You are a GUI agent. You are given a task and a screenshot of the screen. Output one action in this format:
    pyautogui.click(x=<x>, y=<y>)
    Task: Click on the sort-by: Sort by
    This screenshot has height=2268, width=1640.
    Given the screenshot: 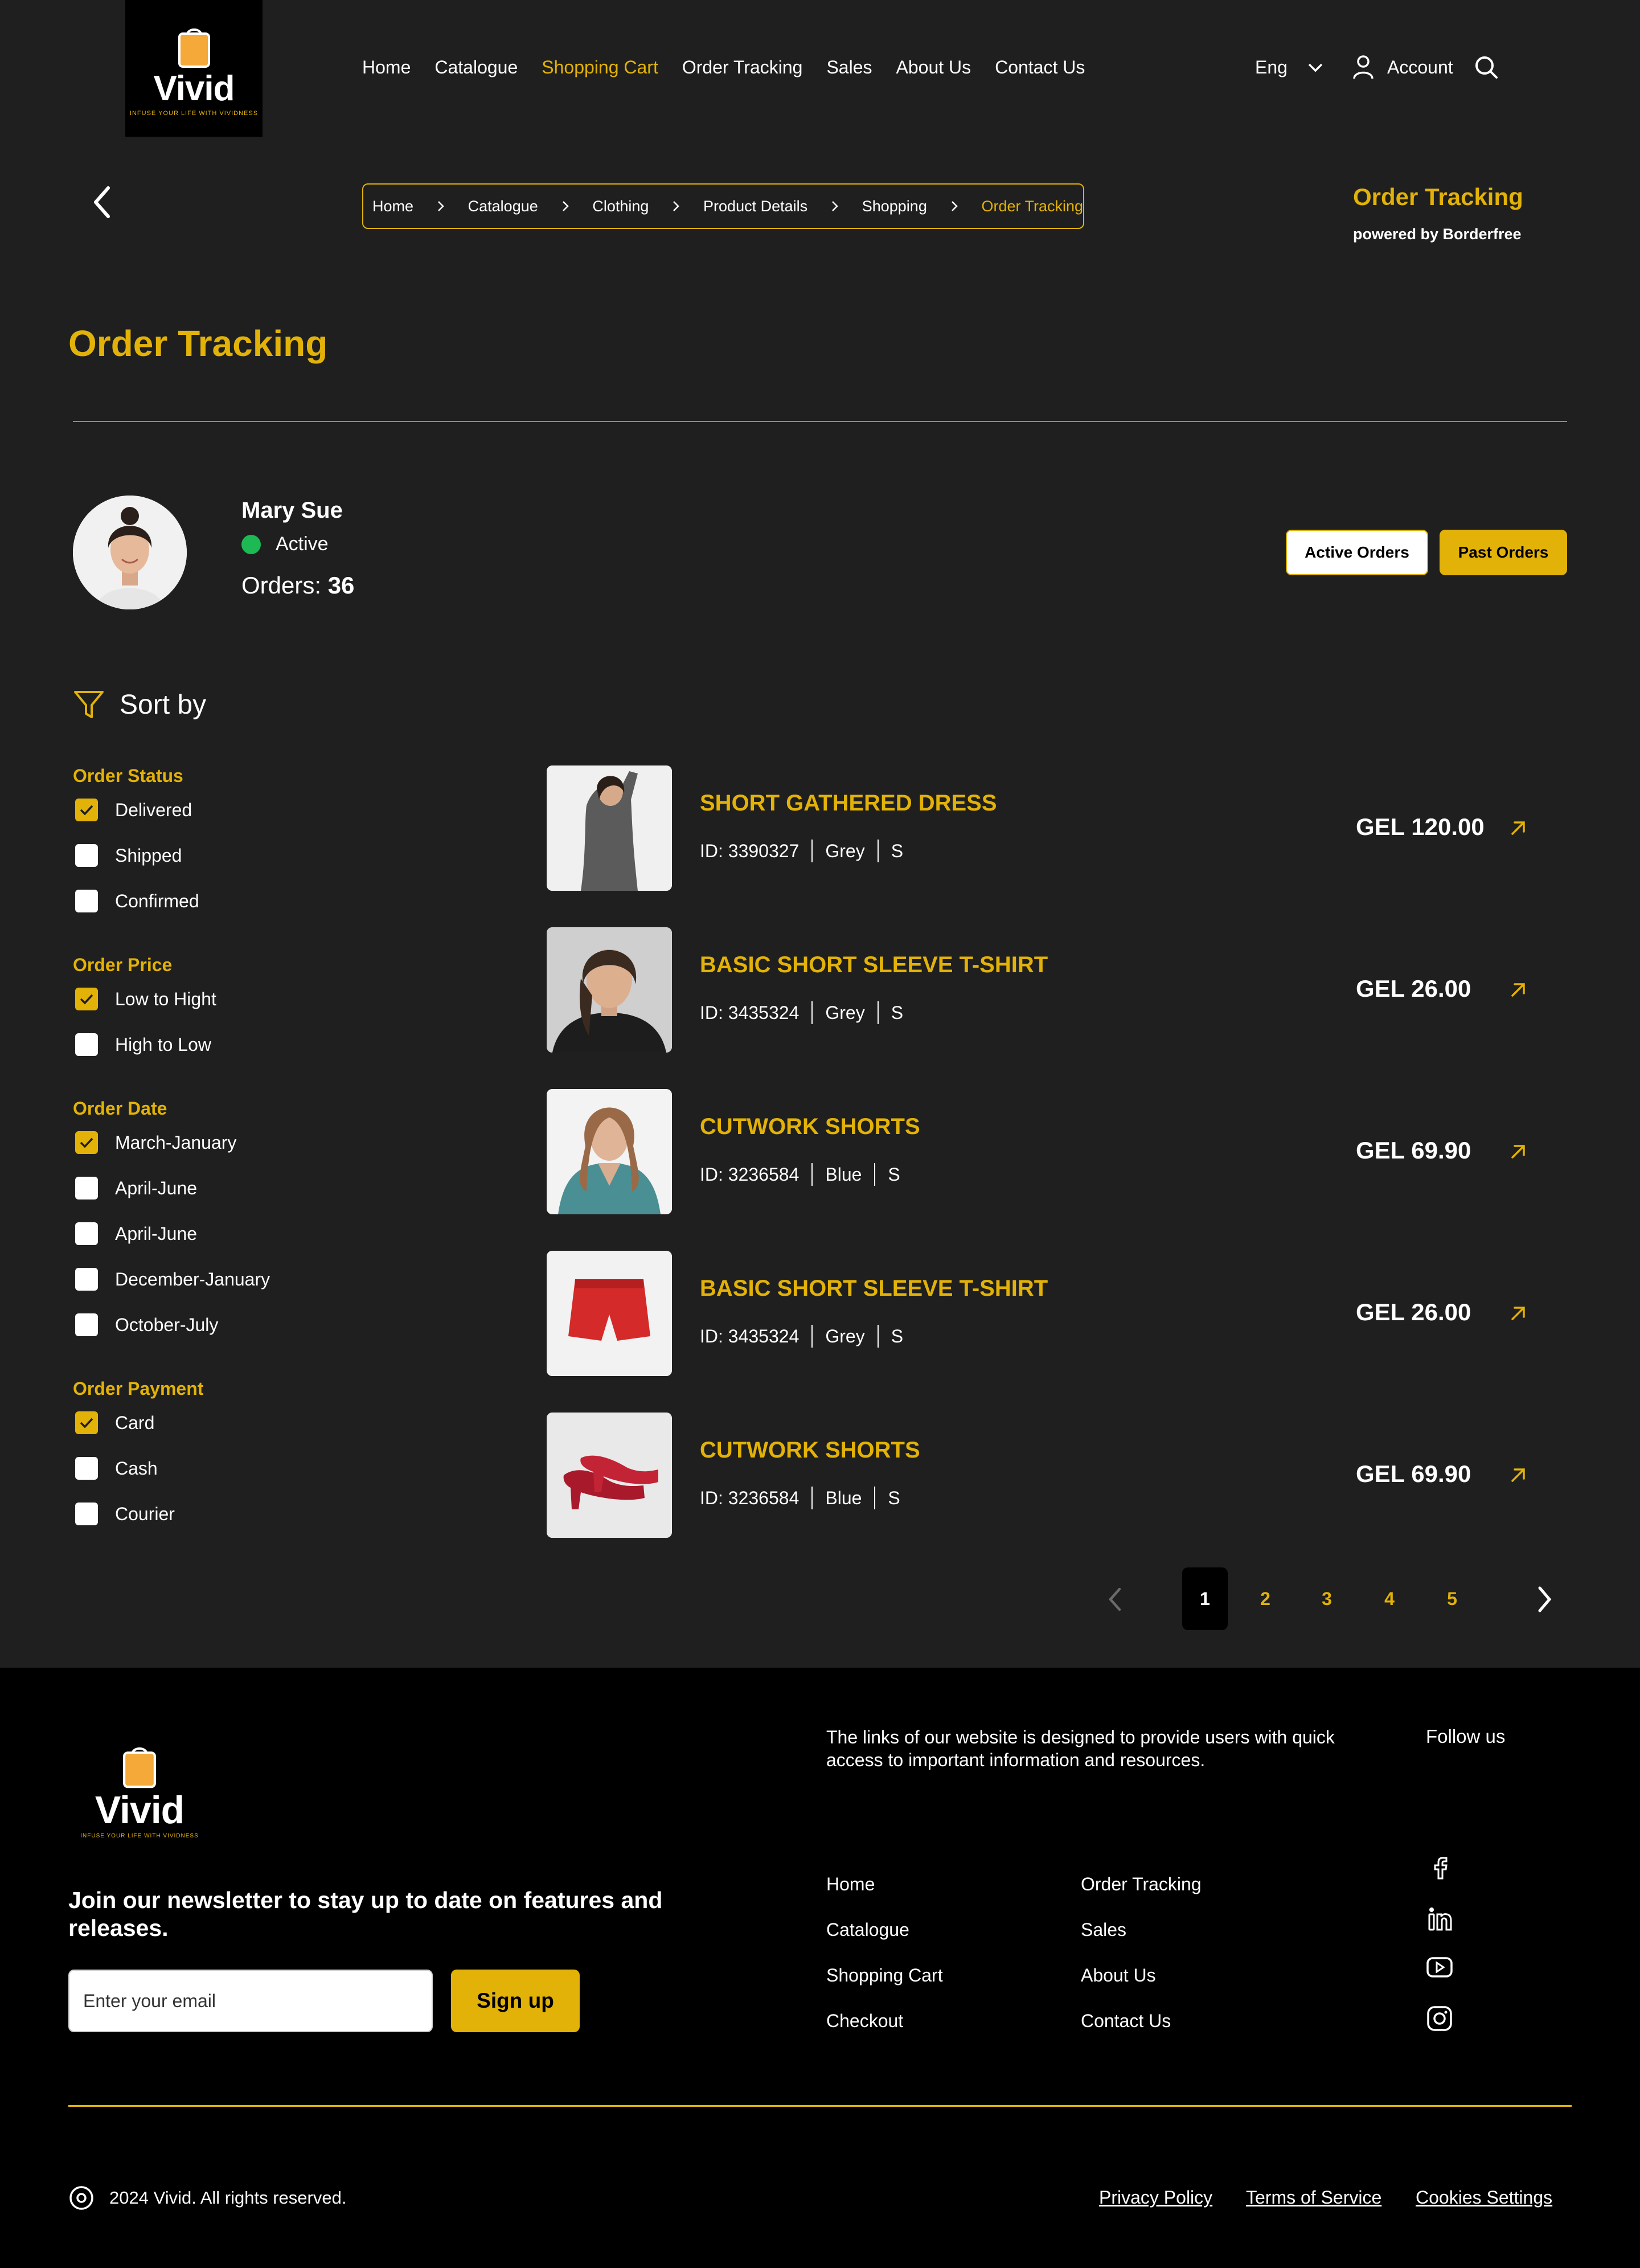 What is the action you would take?
    pyautogui.click(x=139, y=704)
    